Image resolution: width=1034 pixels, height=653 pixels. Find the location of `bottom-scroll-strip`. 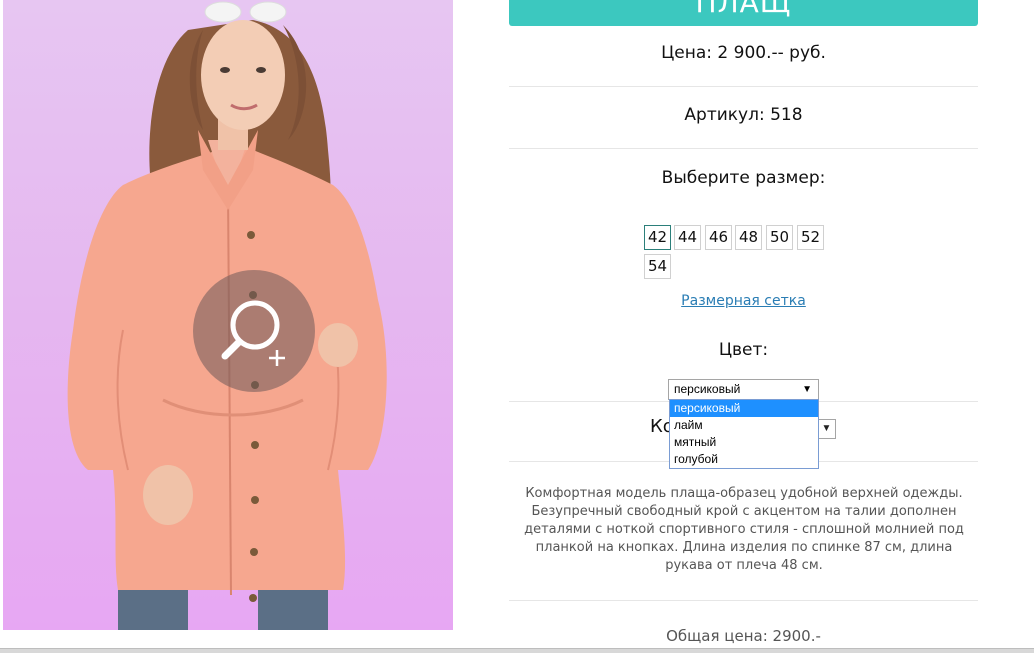

bottom-scroll-strip is located at coordinates (517, 650).